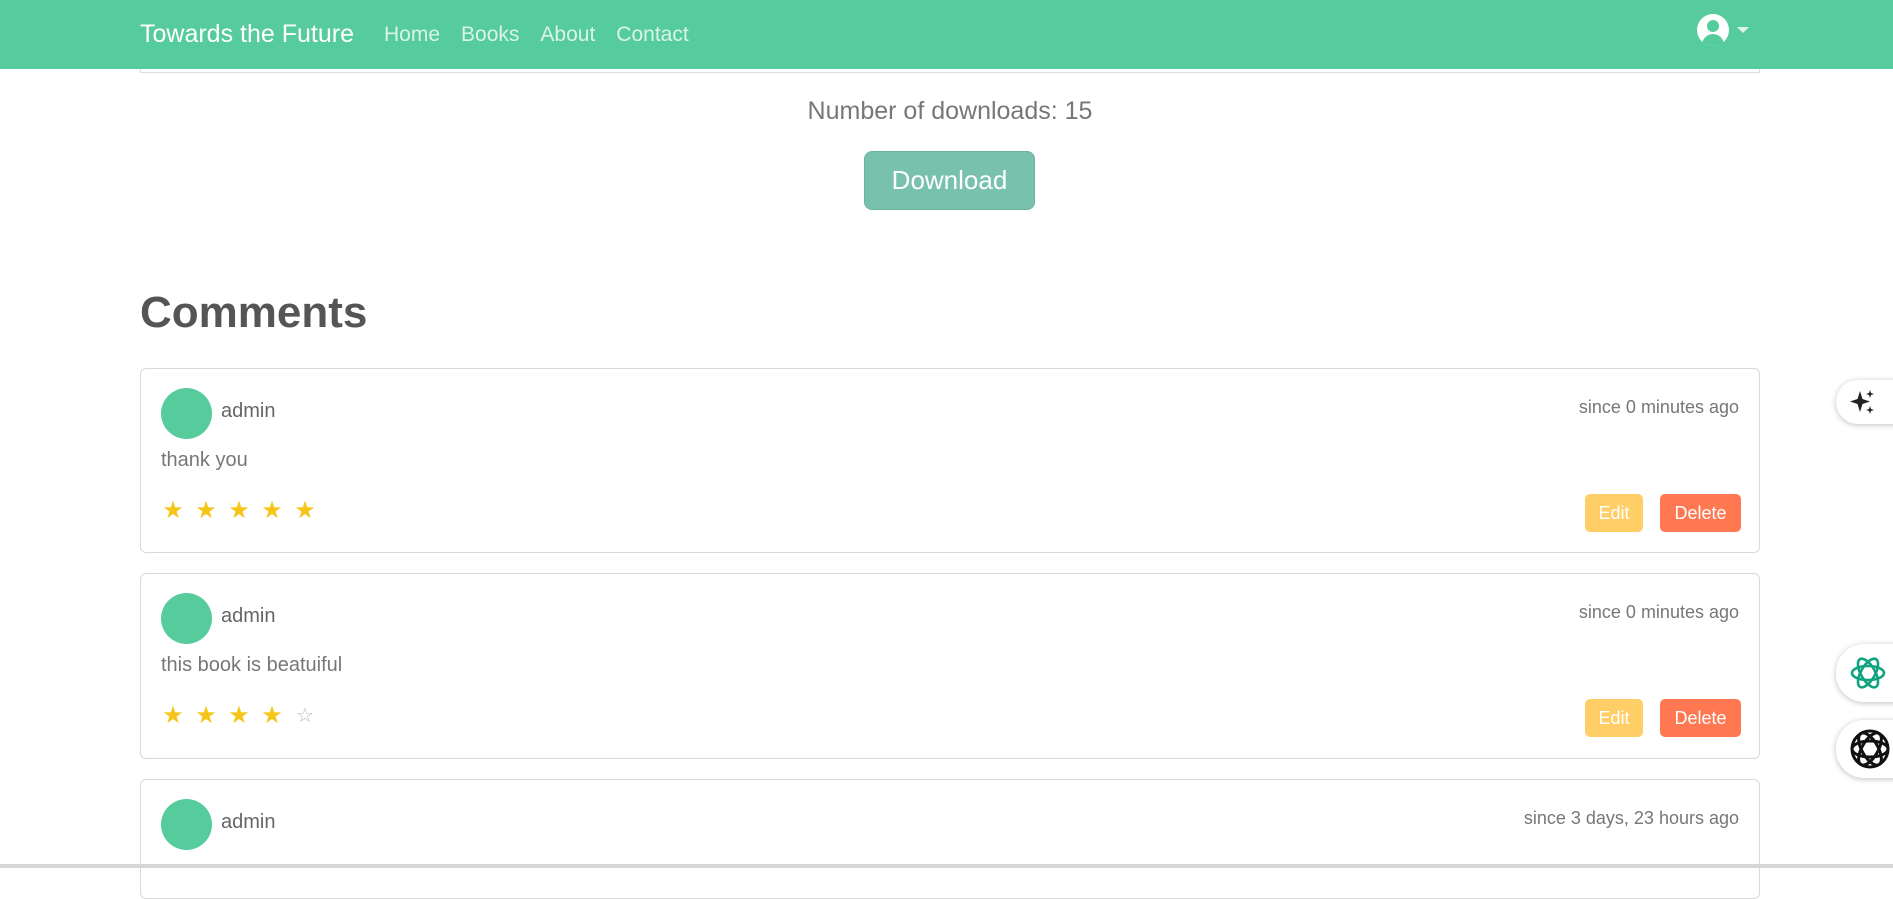 Image resolution: width=1893 pixels, height=899 pixels. Describe the element at coordinates (950, 111) in the screenshot. I see `downloads-count: Number of downloads: 15` at that location.